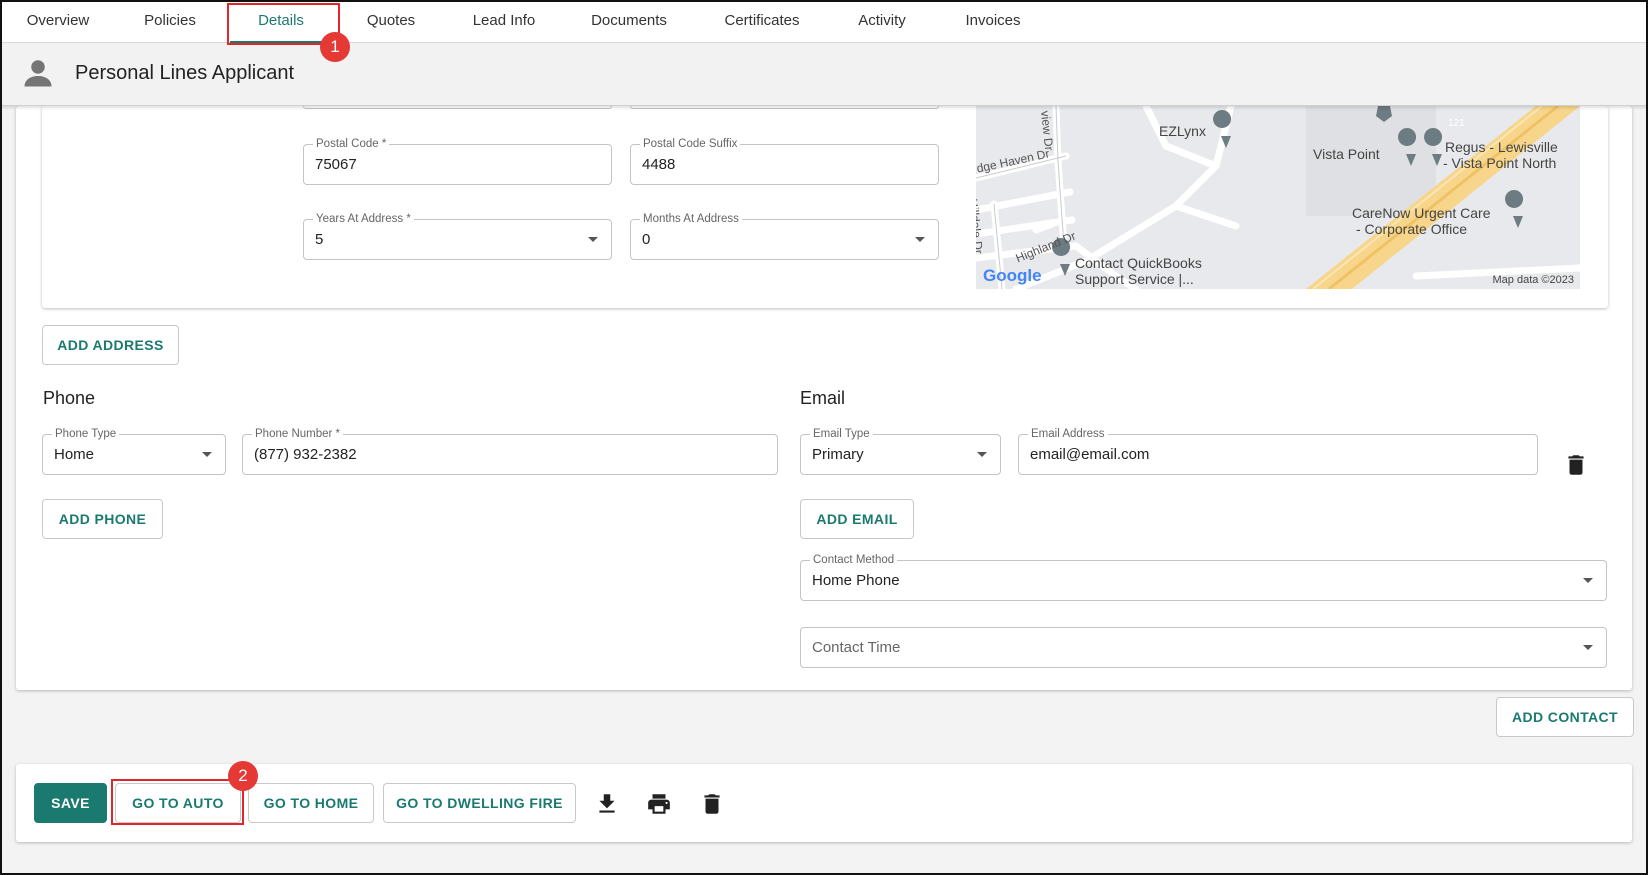 This screenshot has height=875, width=1648. What do you see at coordinates (1421, 213) in the screenshot?
I see `map-place-label: CareNow Urgent Care` at bounding box center [1421, 213].